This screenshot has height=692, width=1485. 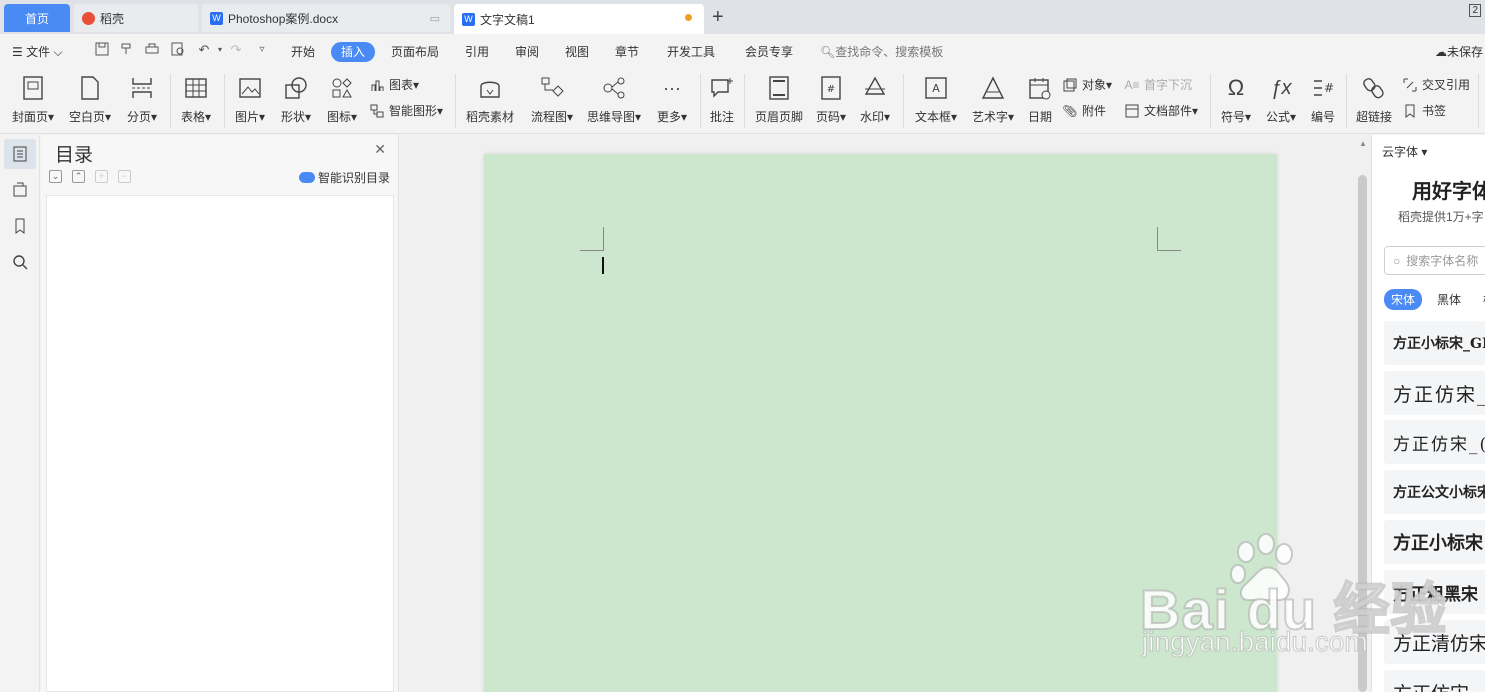 I want to click on file-menu: ☰ 文件 ⌵, so click(x=37, y=51).